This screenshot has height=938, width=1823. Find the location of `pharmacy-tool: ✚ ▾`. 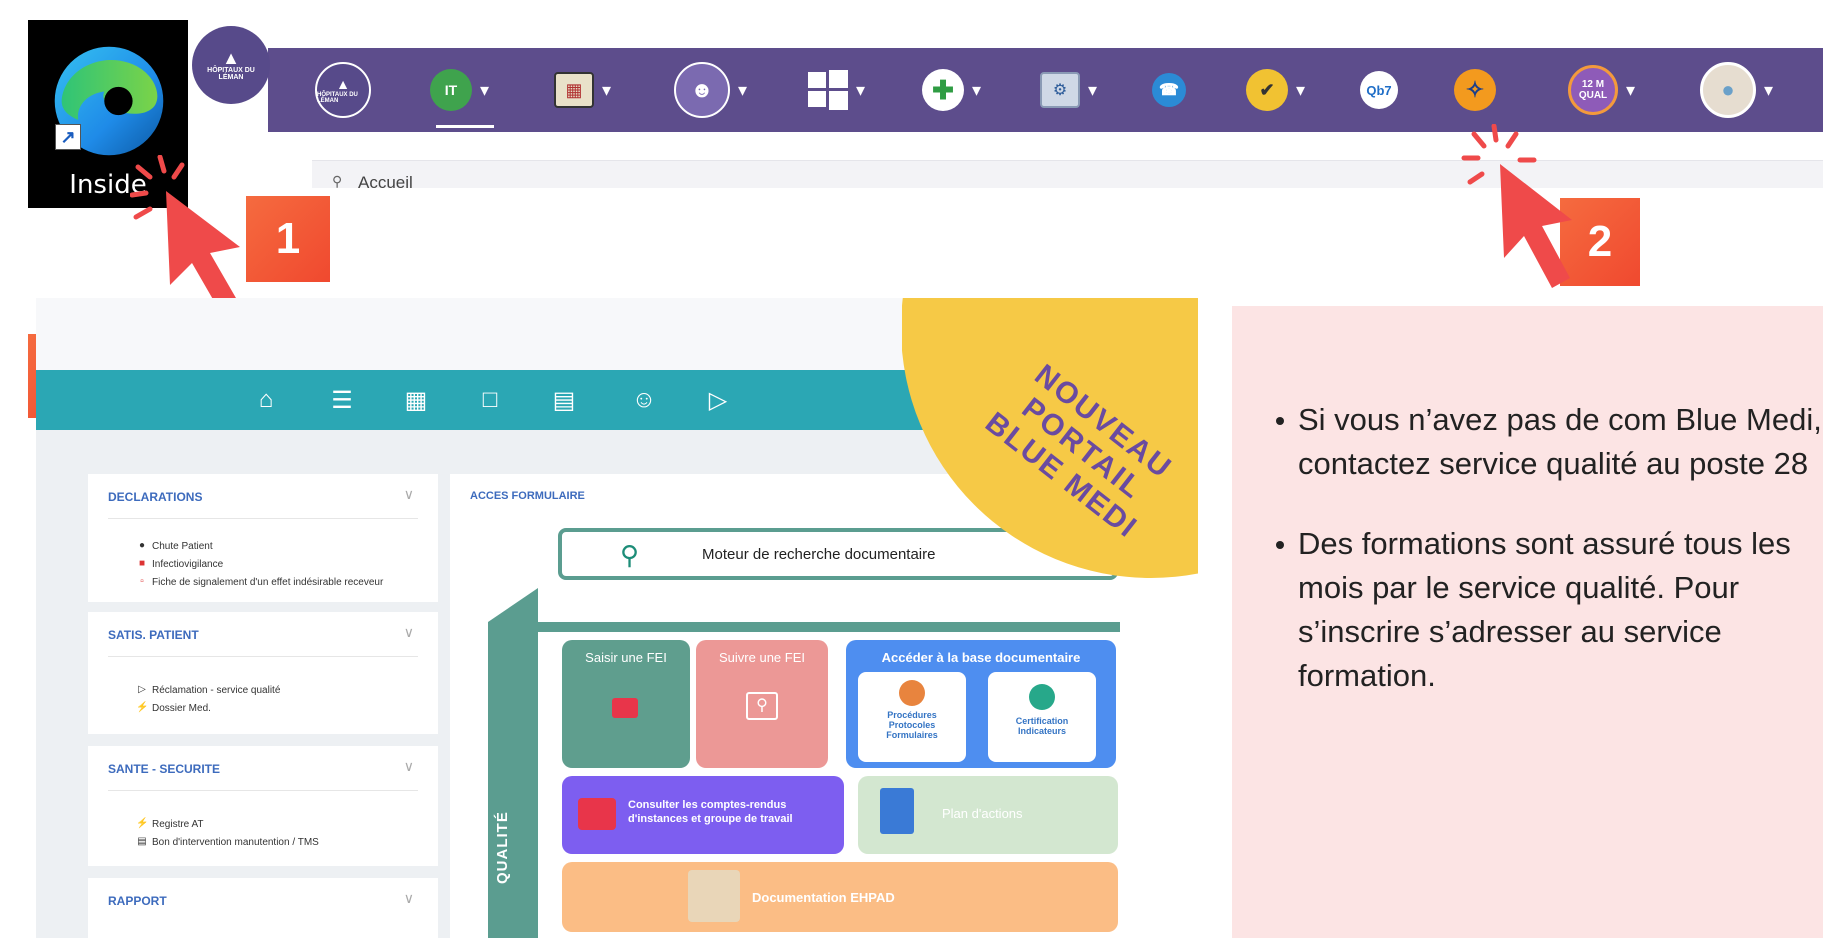

pharmacy-tool: ✚ ▾ is located at coordinates (951, 90).